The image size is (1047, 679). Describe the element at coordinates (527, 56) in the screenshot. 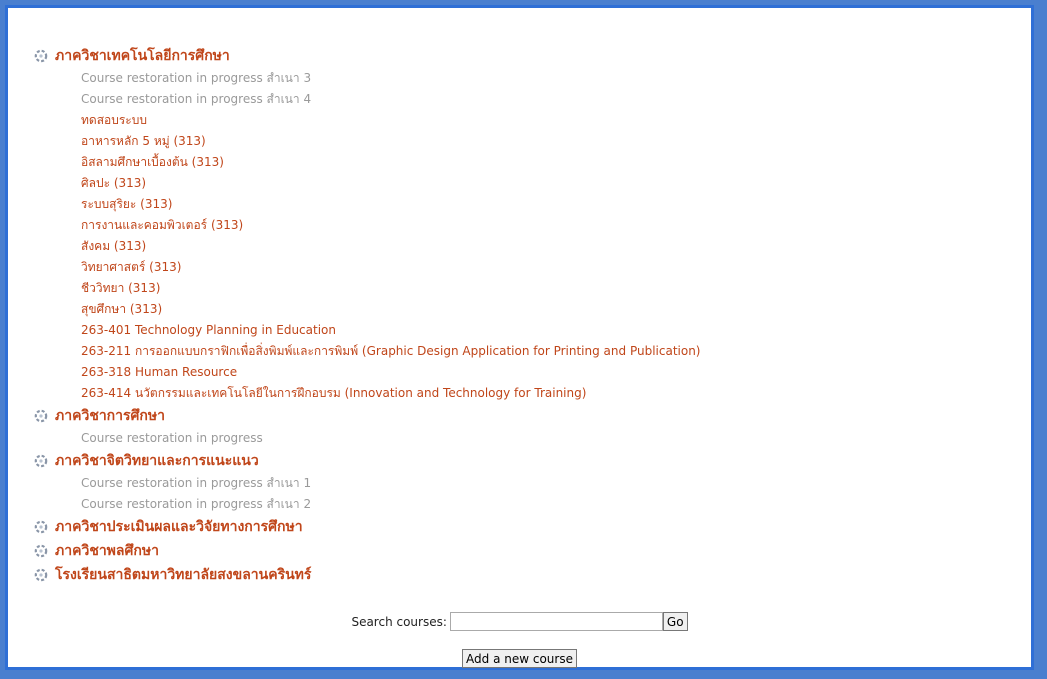

I see `category-header: ภาควิชาเทคโนโลยีการศึกษา` at that location.